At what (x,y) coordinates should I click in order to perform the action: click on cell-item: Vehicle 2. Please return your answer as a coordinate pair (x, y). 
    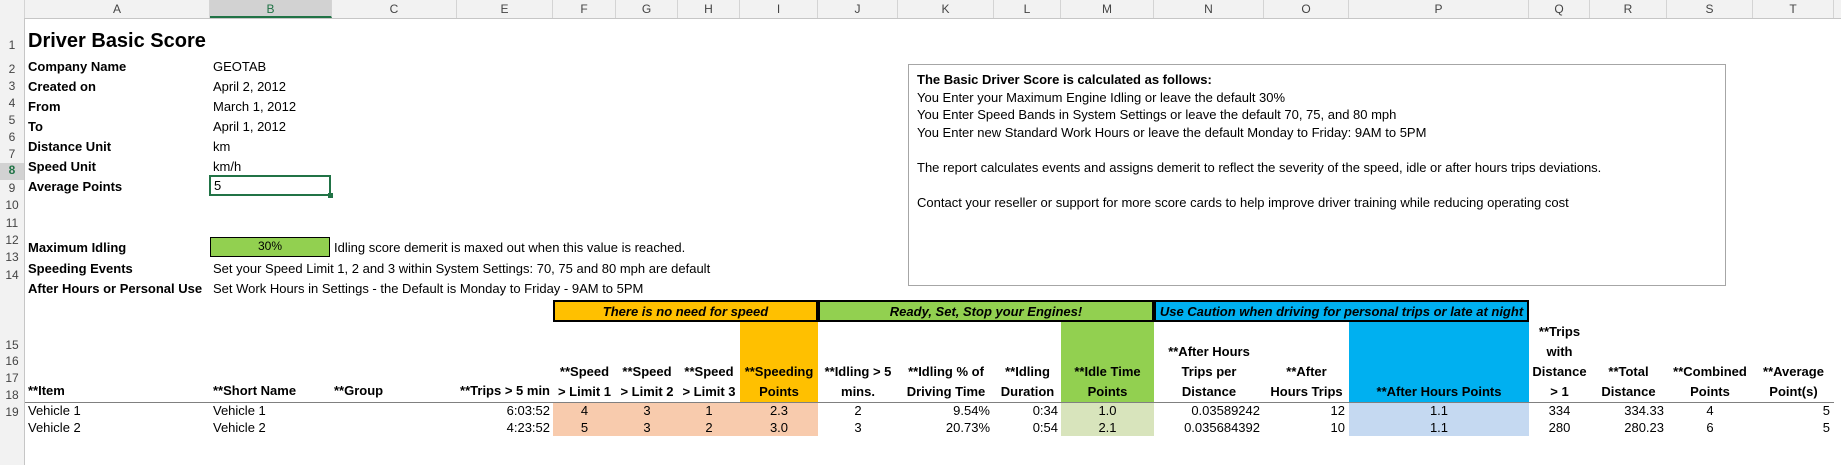
    Looking at the image, I should click on (54, 427).